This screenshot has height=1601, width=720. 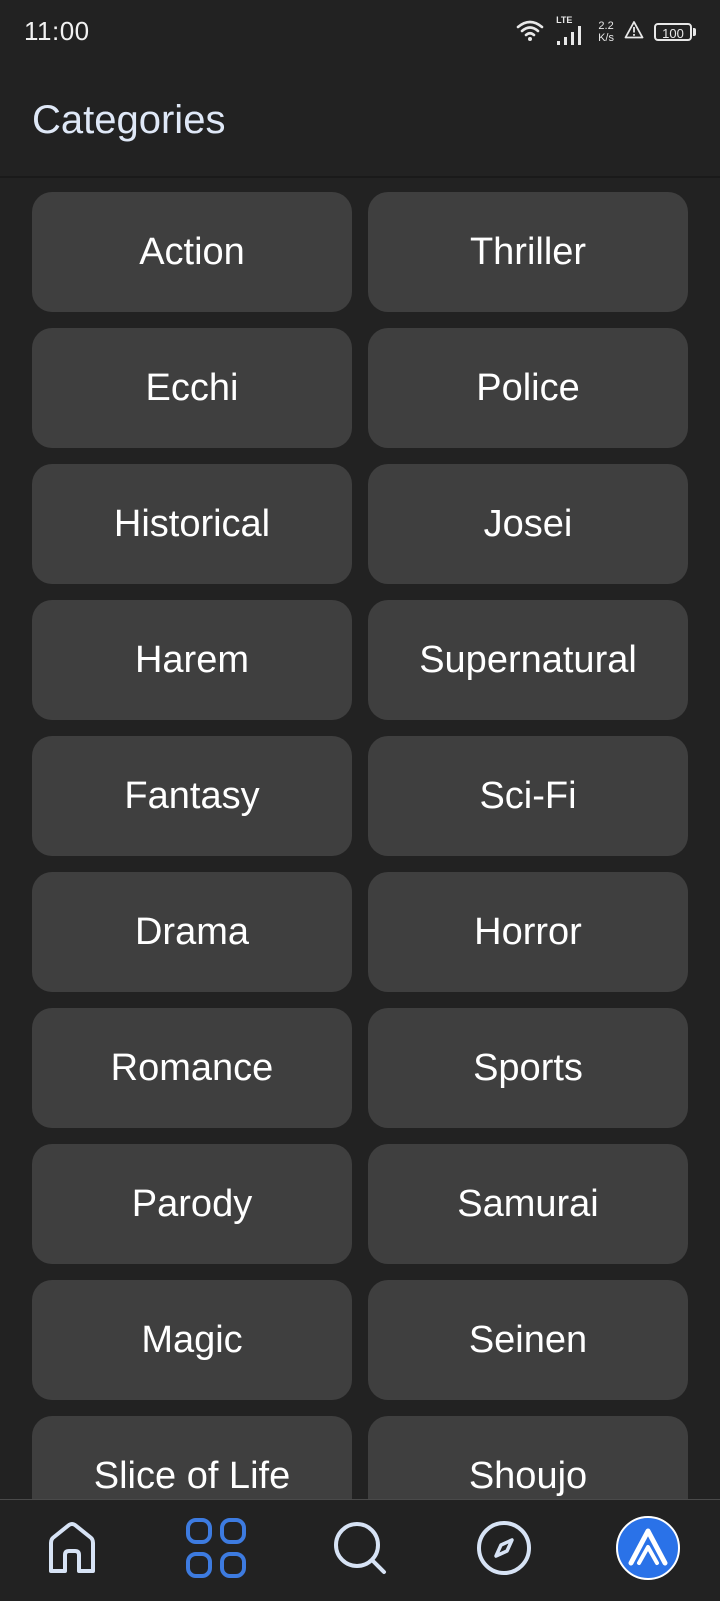 I want to click on category-label: Harem, so click(x=192, y=659).